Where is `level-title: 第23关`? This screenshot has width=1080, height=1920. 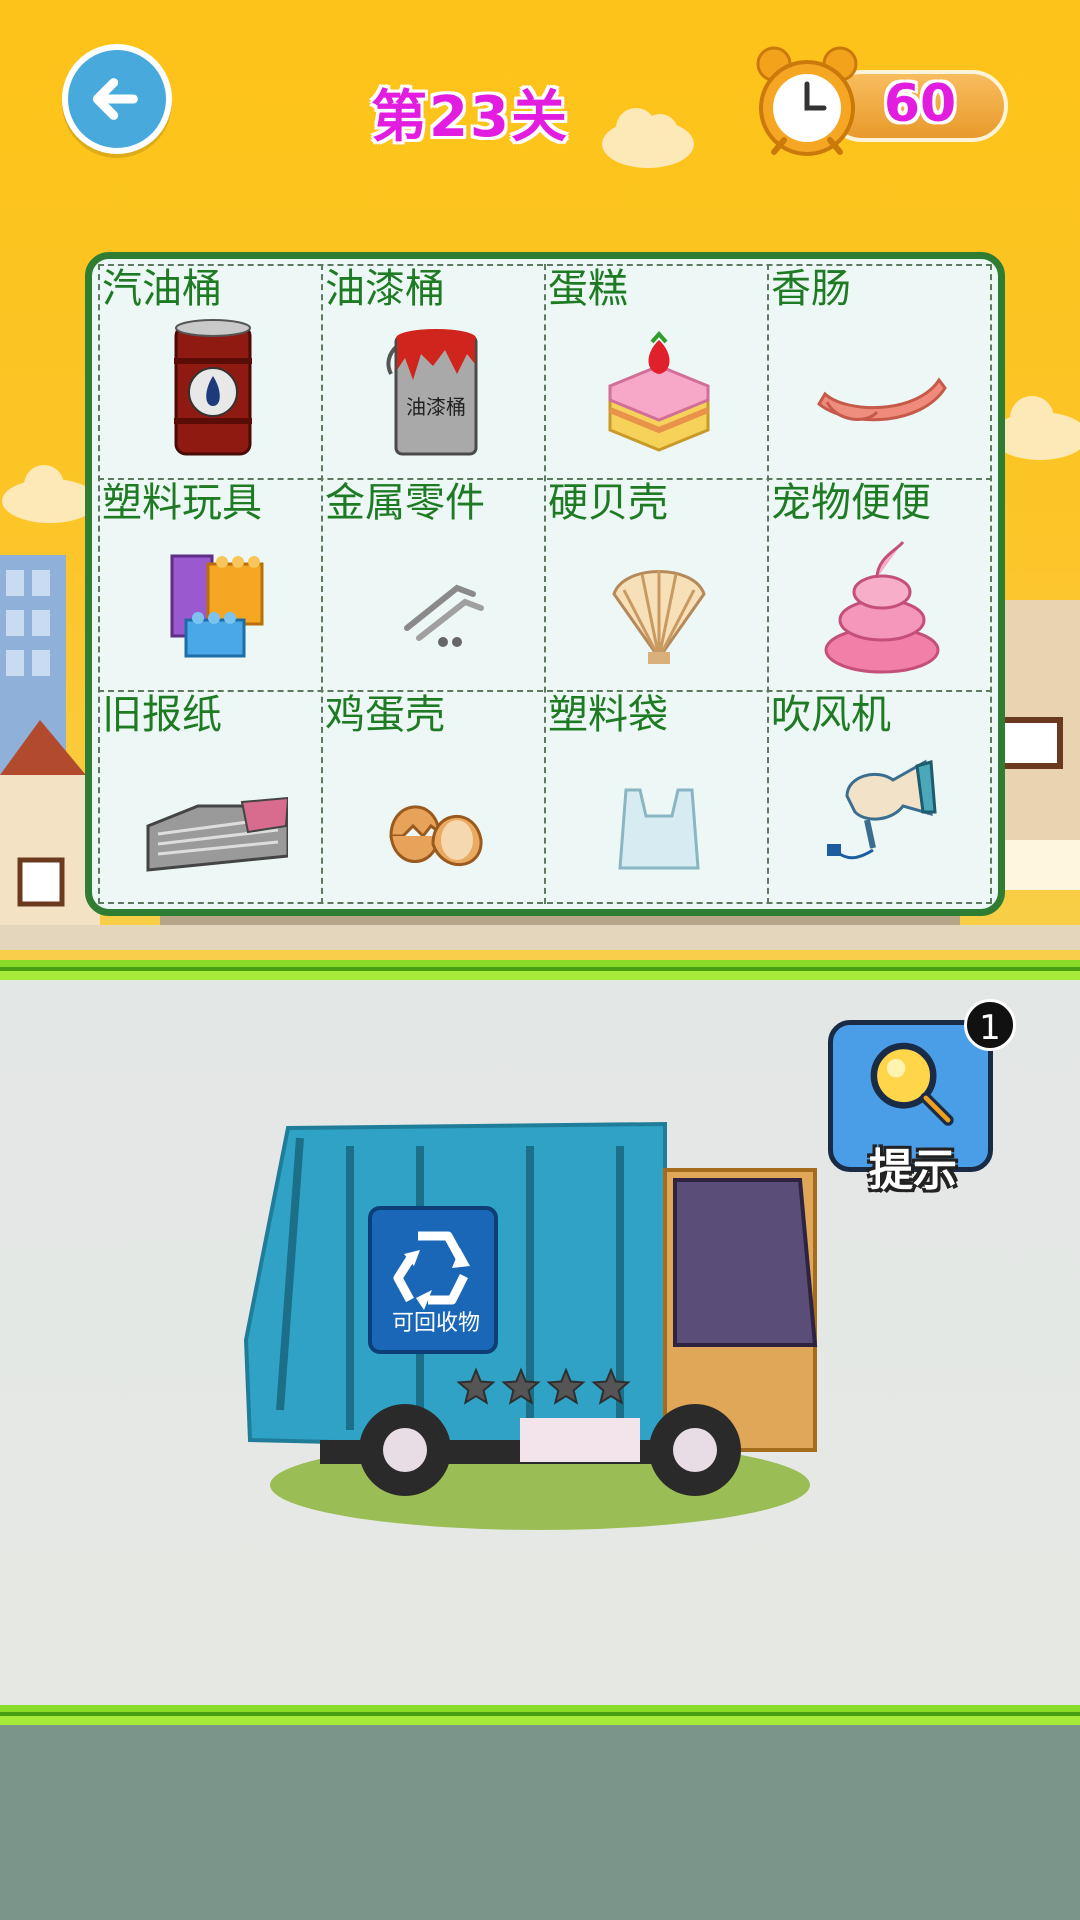
level-title: 第23关 is located at coordinates (470, 117).